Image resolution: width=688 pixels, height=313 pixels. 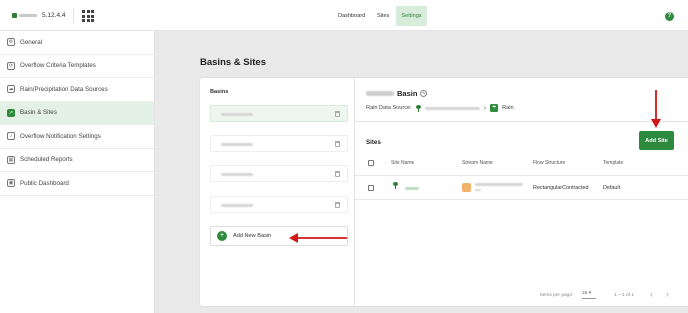 I want to click on nav-dashboard: Dashboard, so click(x=351, y=16).